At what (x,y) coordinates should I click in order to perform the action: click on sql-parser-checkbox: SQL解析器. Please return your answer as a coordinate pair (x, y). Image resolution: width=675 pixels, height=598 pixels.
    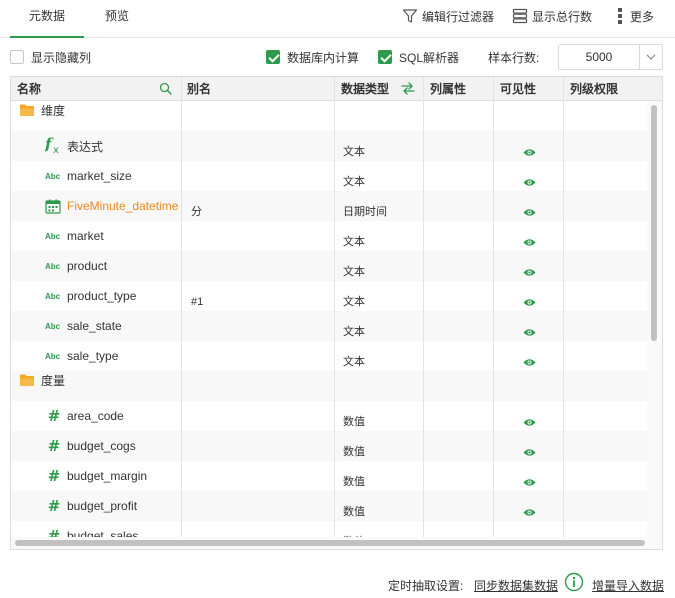
    Looking at the image, I should click on (418, 57).